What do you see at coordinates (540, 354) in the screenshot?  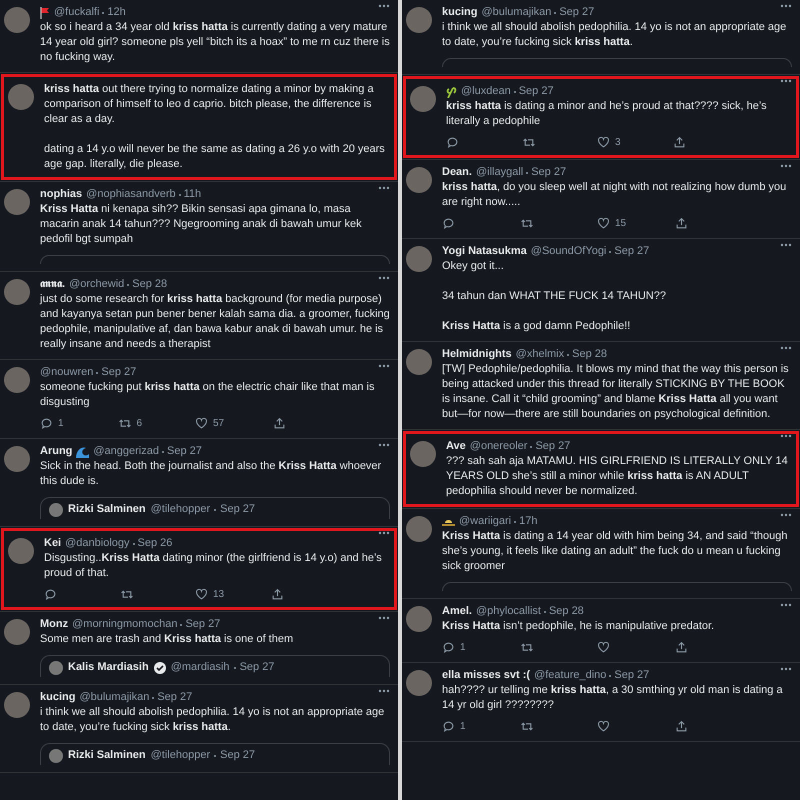 I see `user-handle: @xhelmix` at bounding box center [540, 354].